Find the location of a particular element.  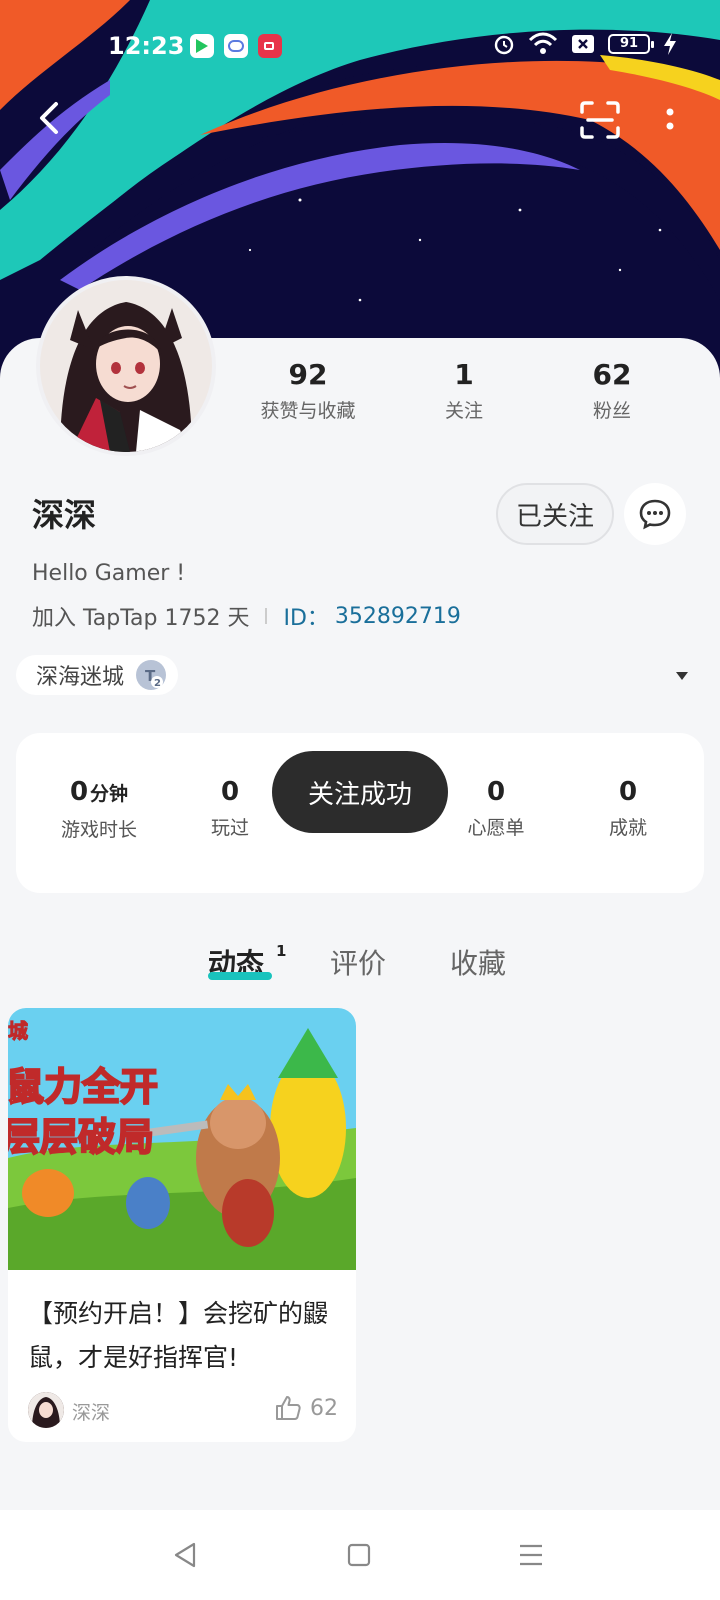

wishlist-value: 0 is located at coordinates (496, 792).